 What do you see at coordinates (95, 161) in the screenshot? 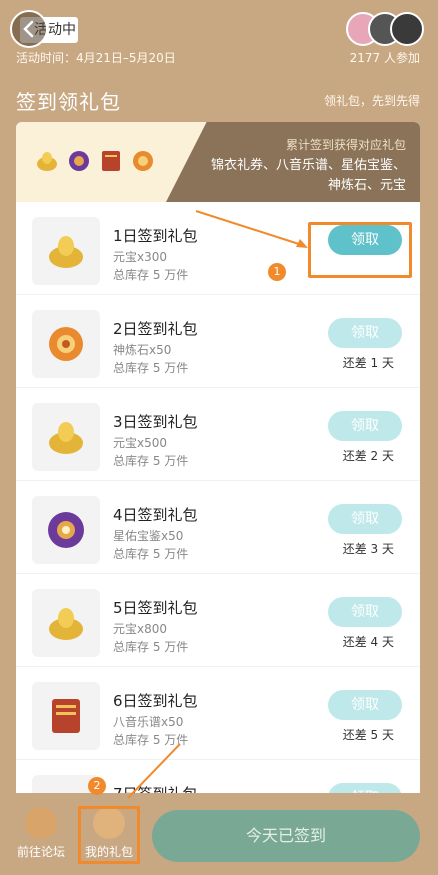
I see `banner-icons` at bounding box center [95, 161].